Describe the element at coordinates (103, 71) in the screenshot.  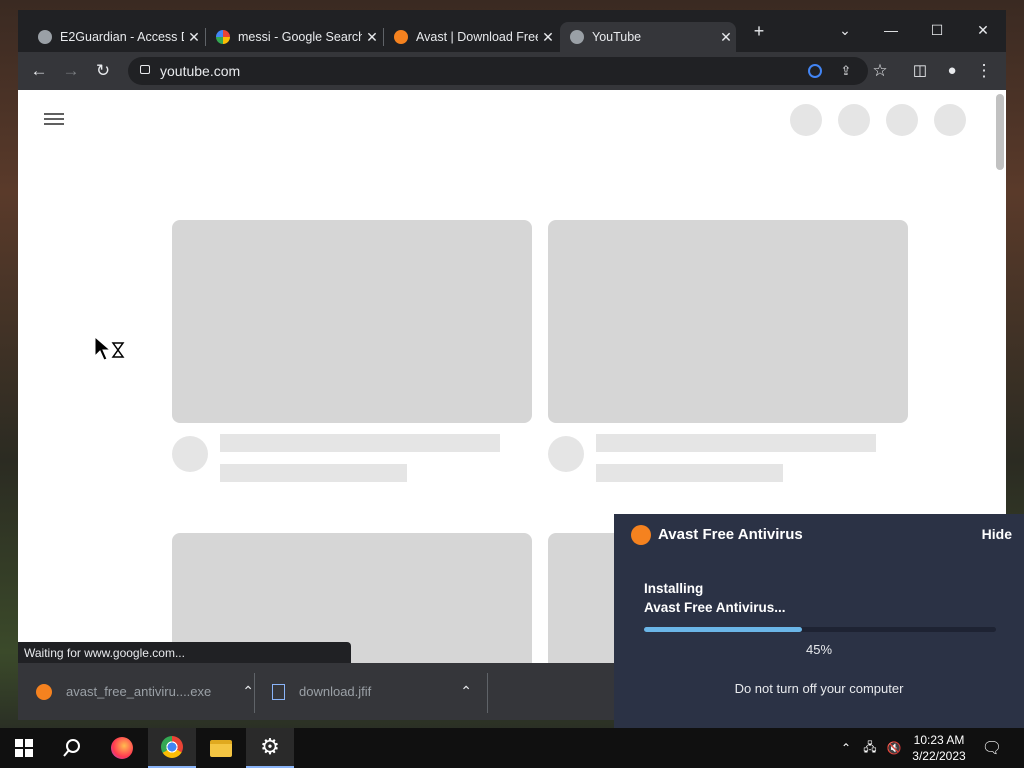
I see `reload-icon: ↻` at that location.